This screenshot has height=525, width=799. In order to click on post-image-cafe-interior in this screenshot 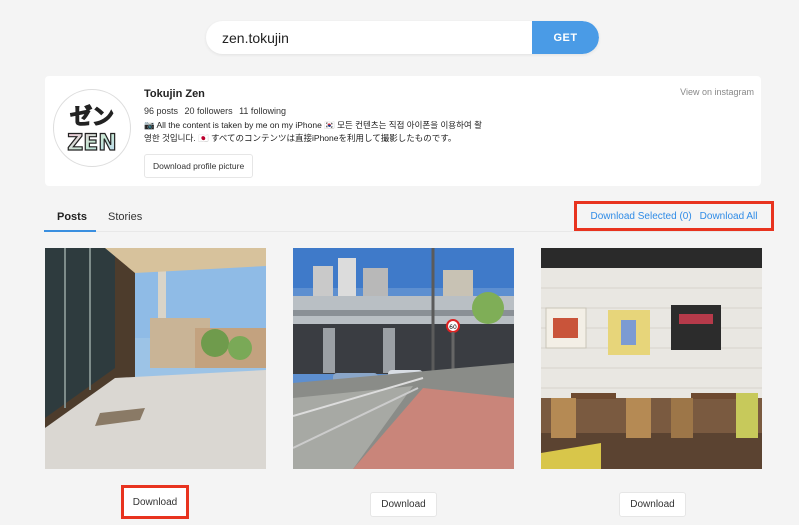, I will do `click(651, 358)`.